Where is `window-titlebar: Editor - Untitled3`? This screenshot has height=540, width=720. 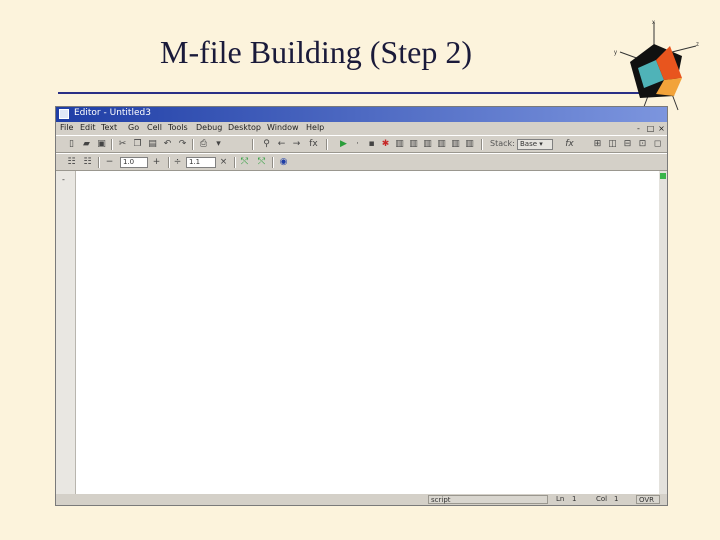 window-titlebar: Editor - Untitled3 is located at coordinates (361, 114).